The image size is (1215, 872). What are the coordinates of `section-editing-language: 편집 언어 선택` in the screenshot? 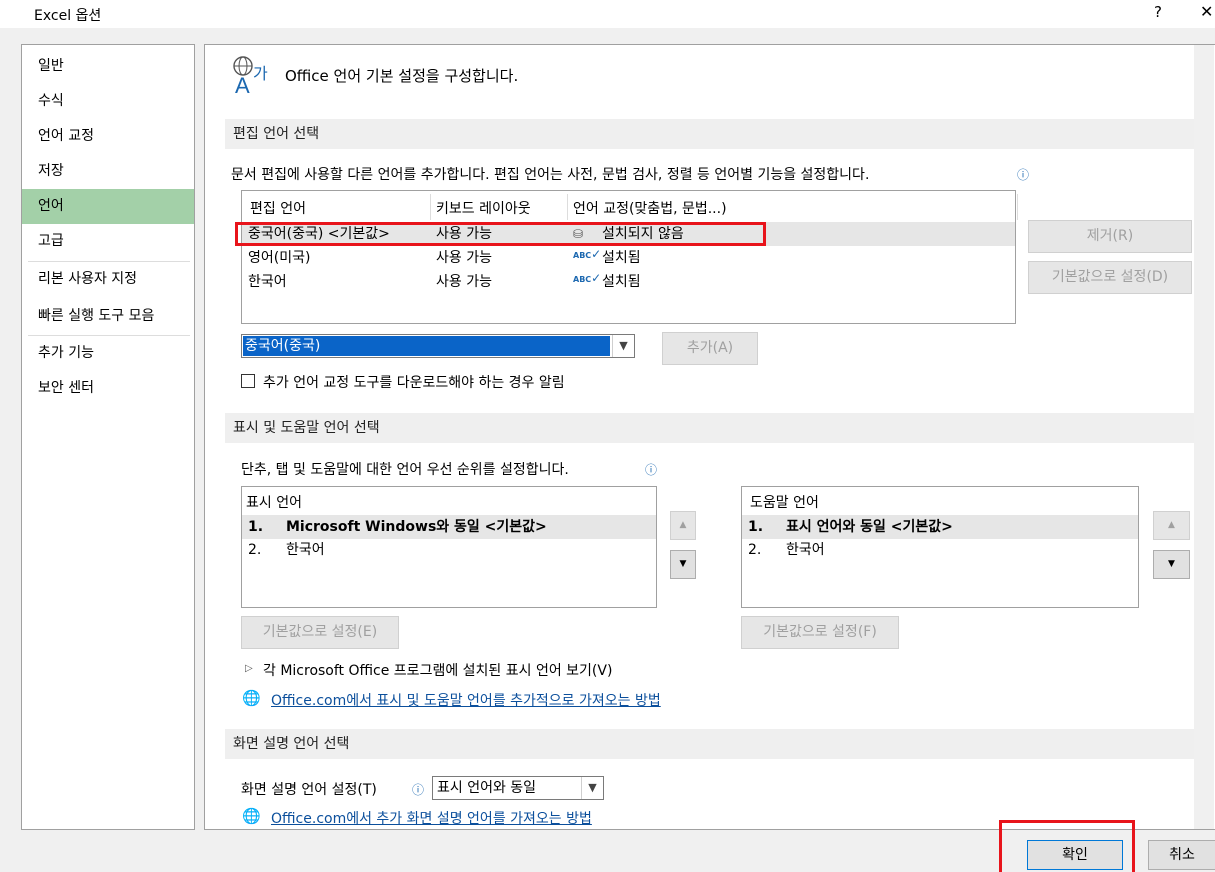 It's located at (709, 134).